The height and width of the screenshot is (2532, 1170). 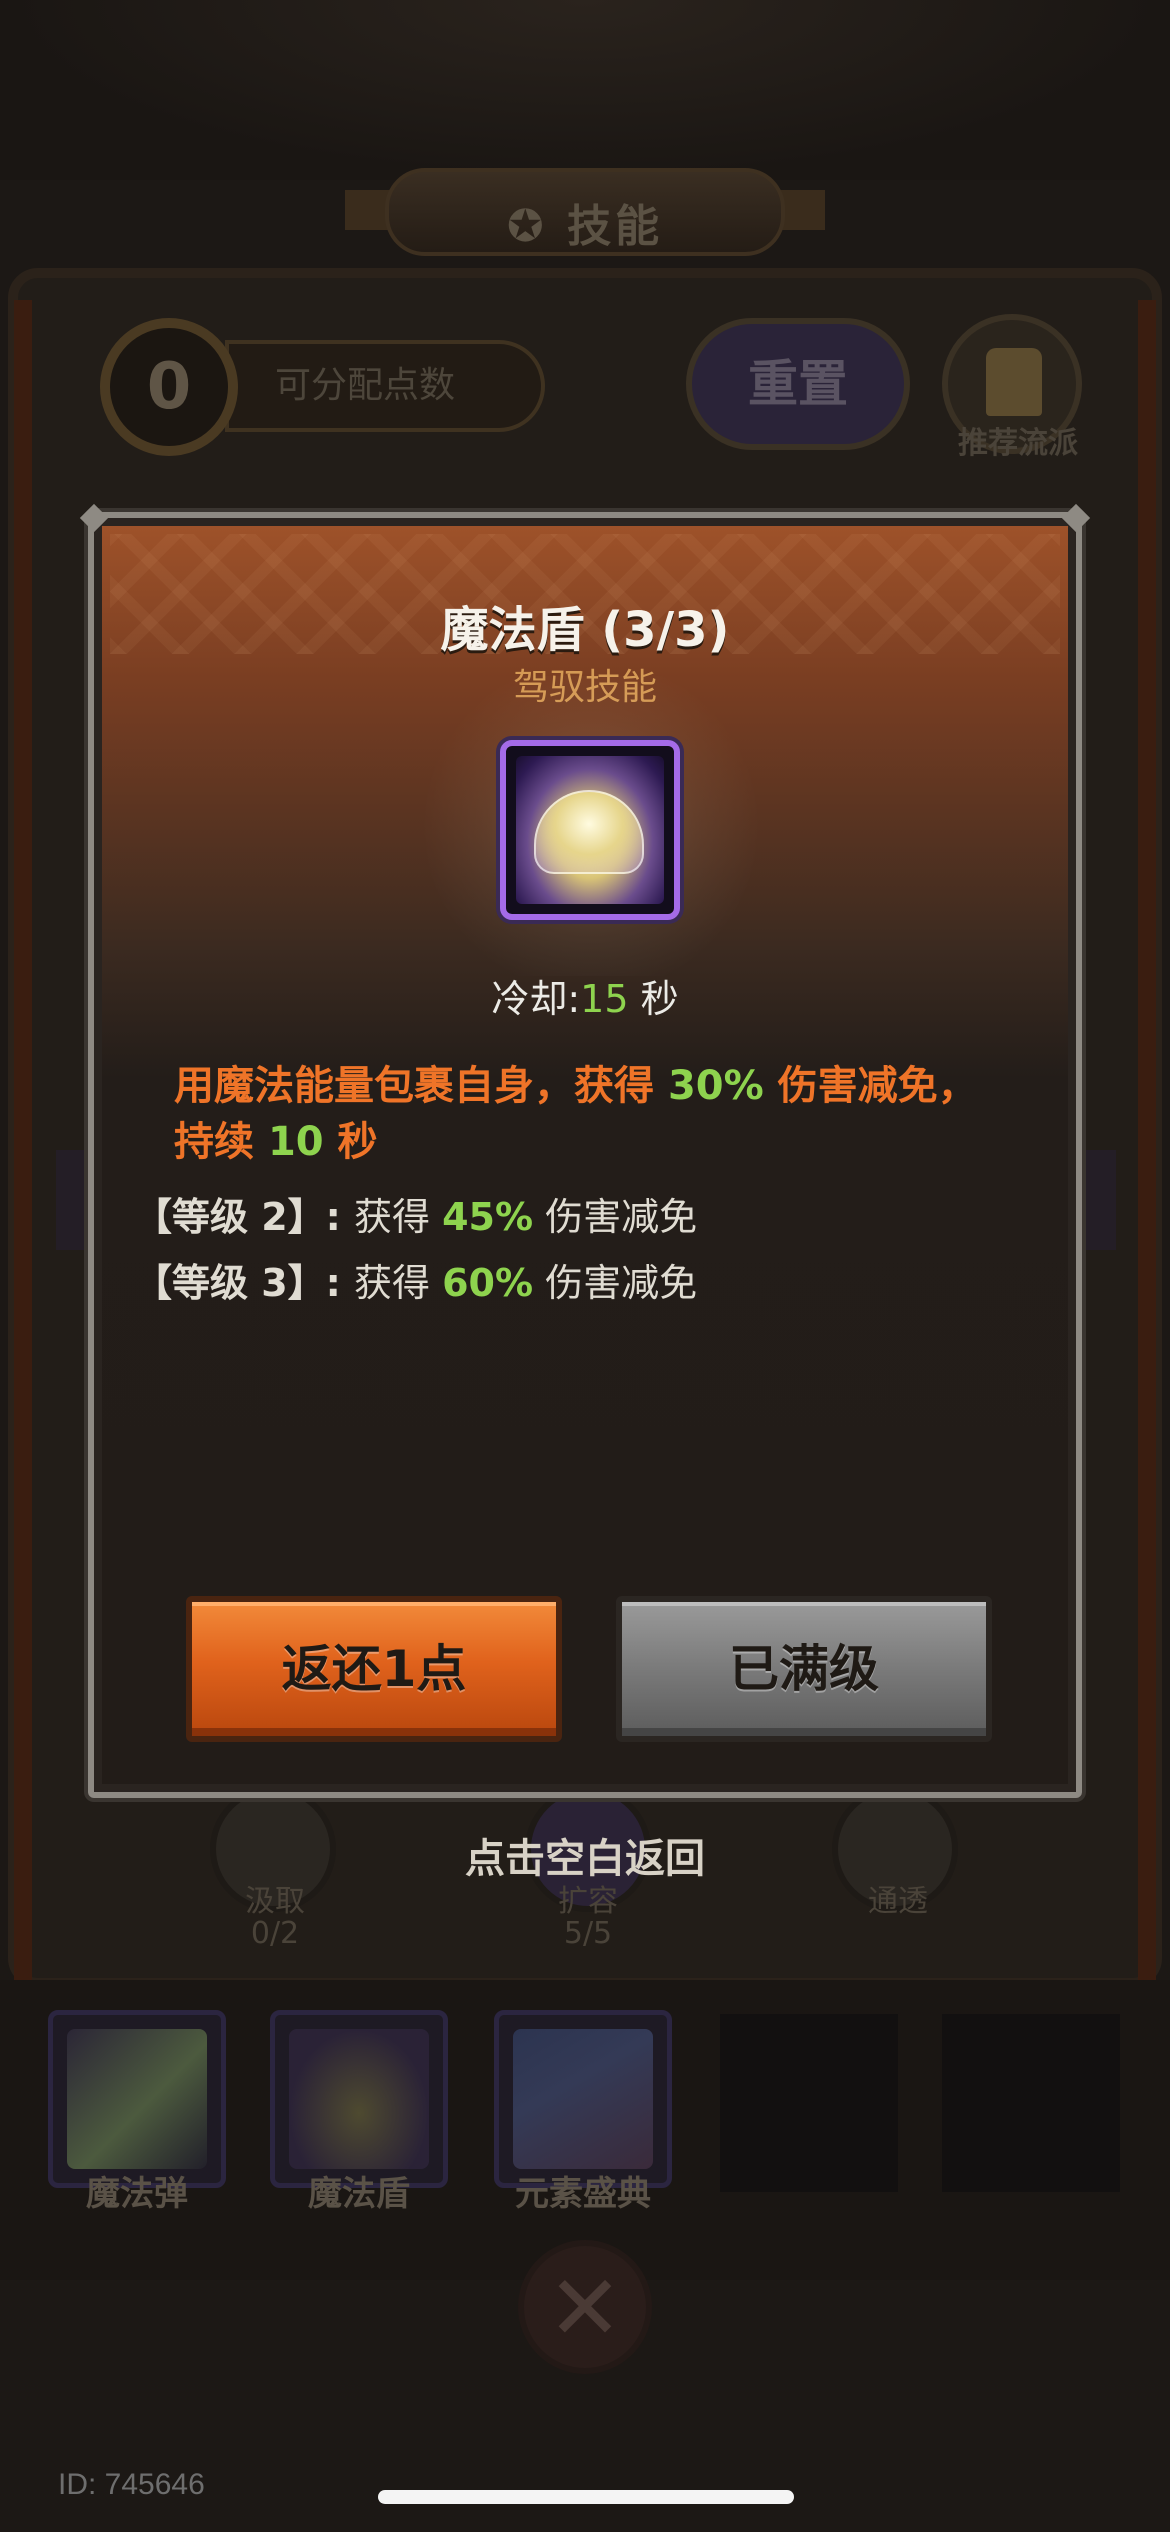 What do you see at coordinates (1018, 443) in the screenshot?
I see `recommend-build-label: 推荐流派` at bounding box center [1018, 443].